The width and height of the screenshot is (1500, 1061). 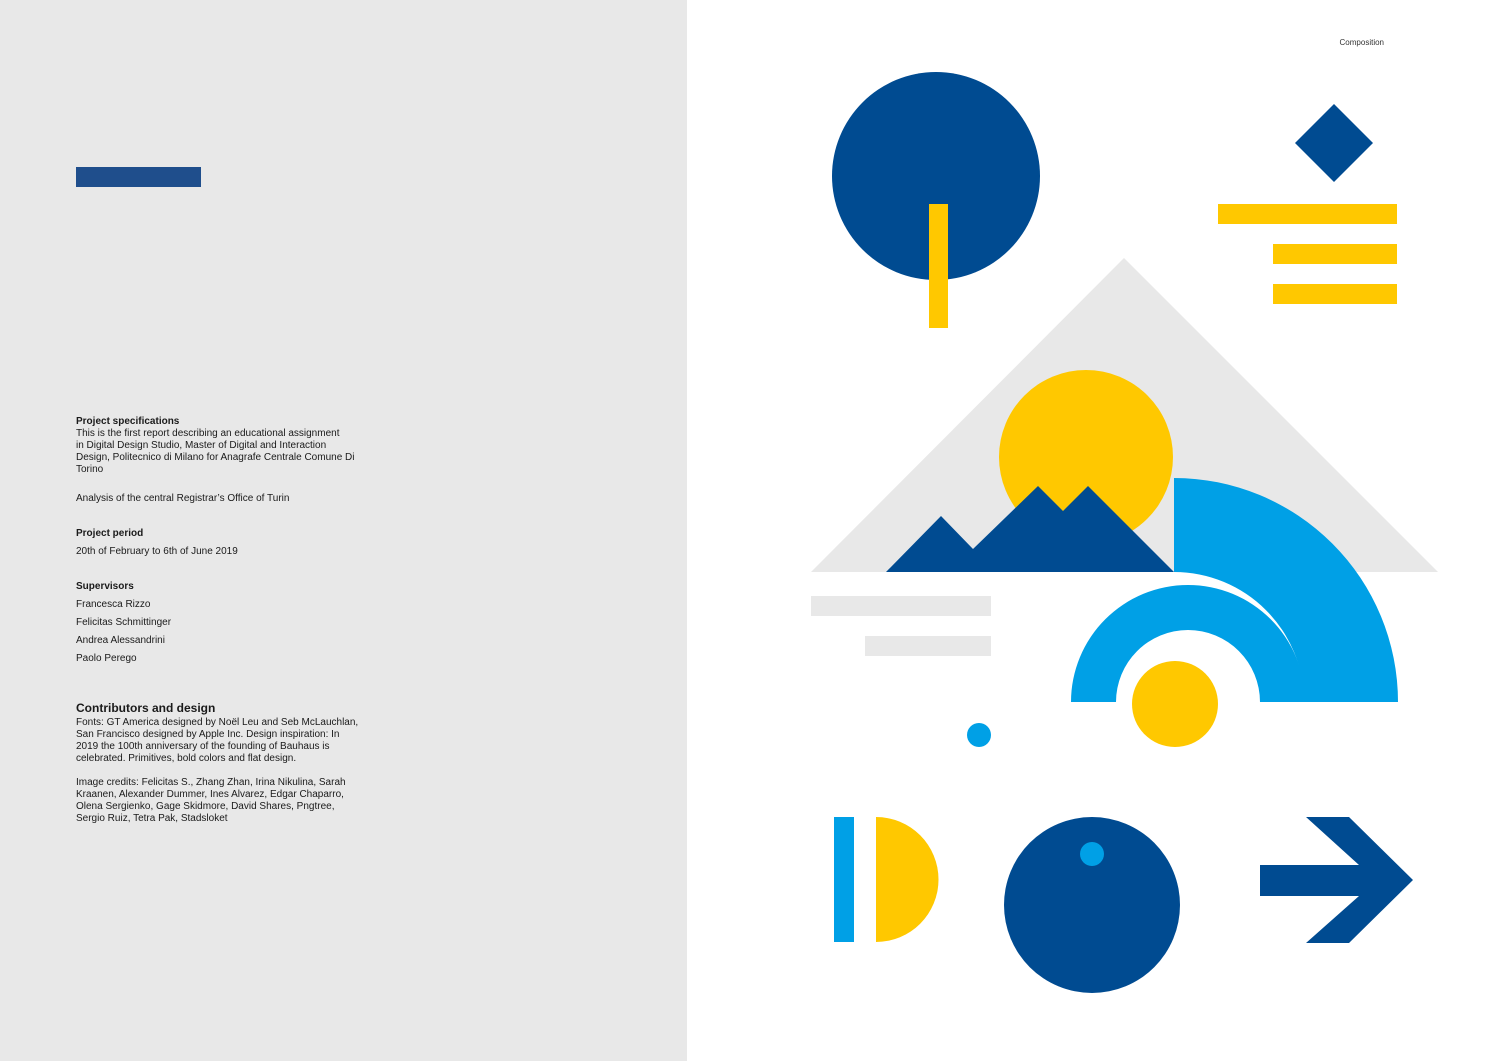 I want to click on period-text: 20th of February to 6th of June 2019, so click(x=157, y=551).